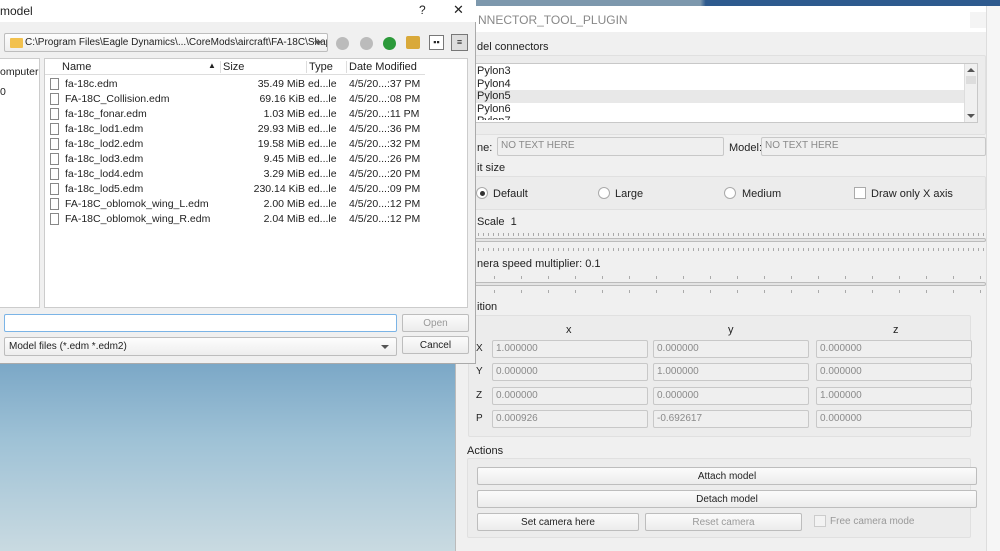 This screenshot has height=551, width=1000. What do you see at coordinates (731, 372) in the screenshot?
I see `y-y-field: 1.000000` at bounding box center [731, 372].